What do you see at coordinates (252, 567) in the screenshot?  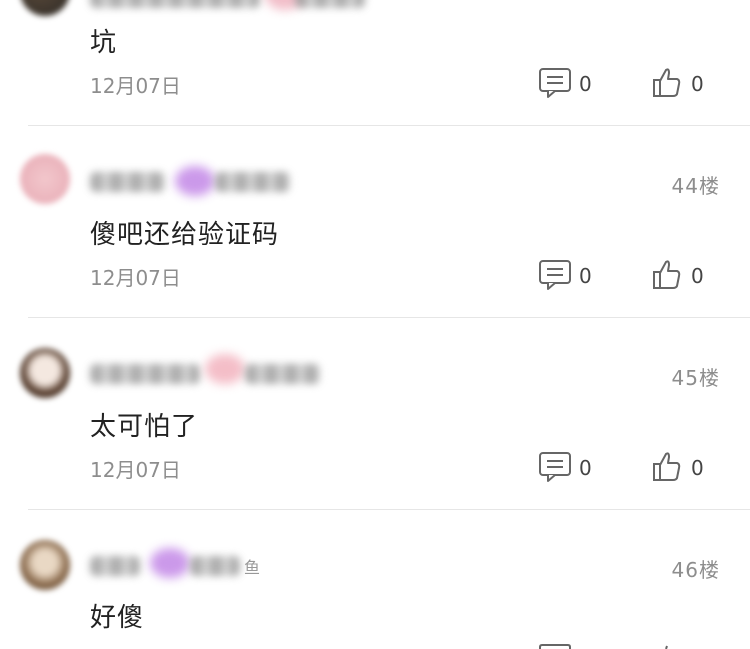 I see `badge-label-char: 鱼` at bounding box center [252, 567].